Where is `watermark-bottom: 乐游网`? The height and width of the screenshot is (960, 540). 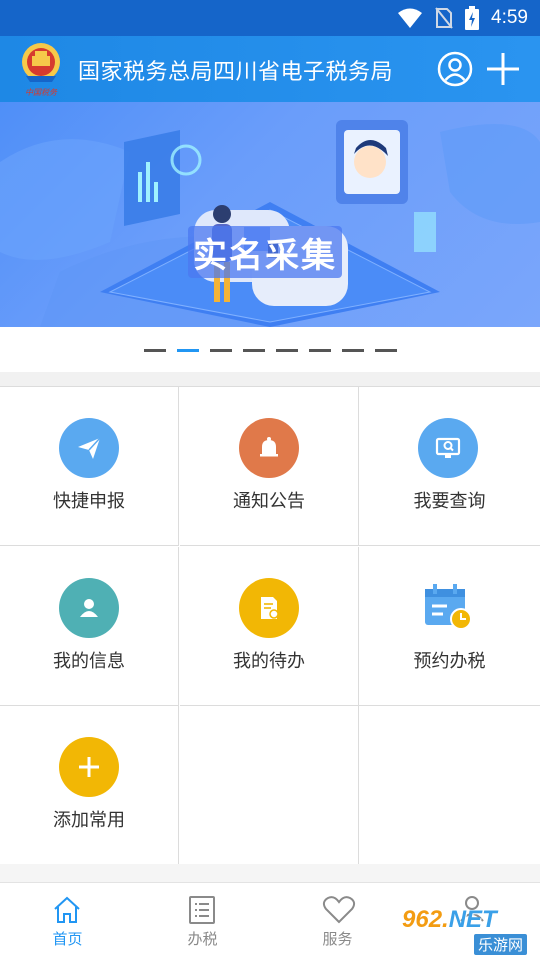
watermark-bottom: 乐游网 is located at coordinates (501, 944).